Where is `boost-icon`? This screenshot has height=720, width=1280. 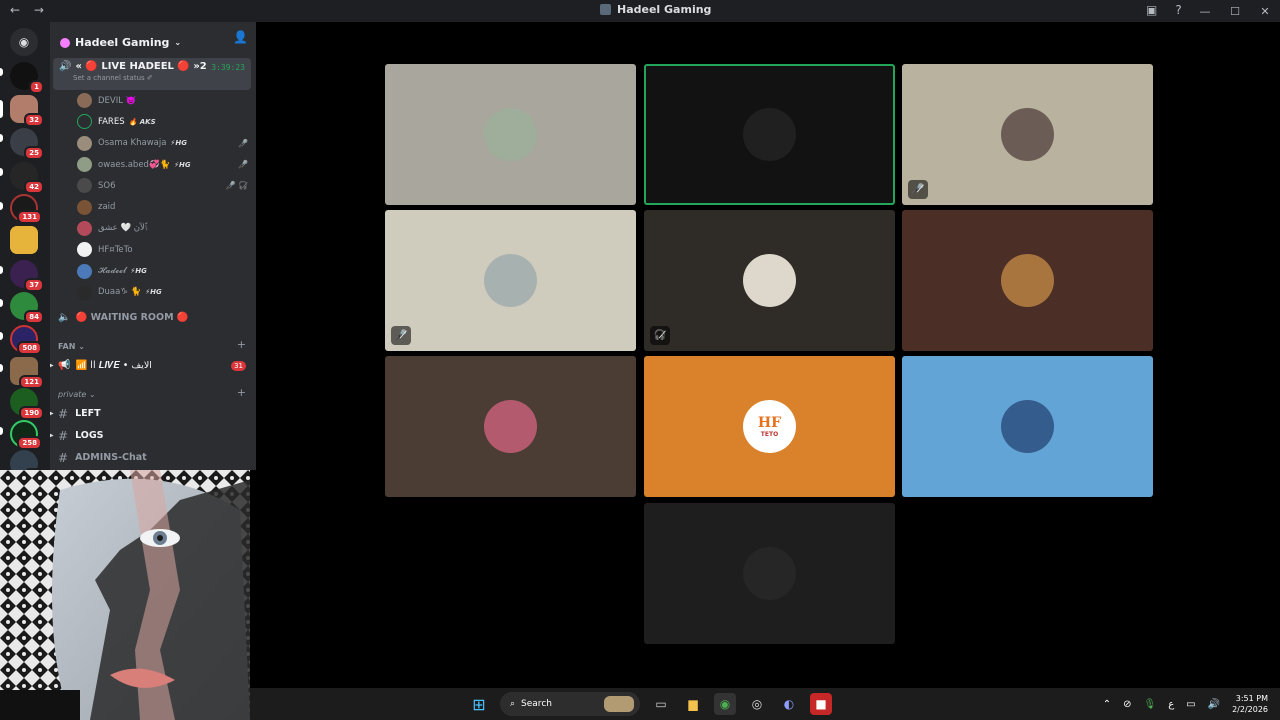 boost-icon is located at coordinates (65, 42).